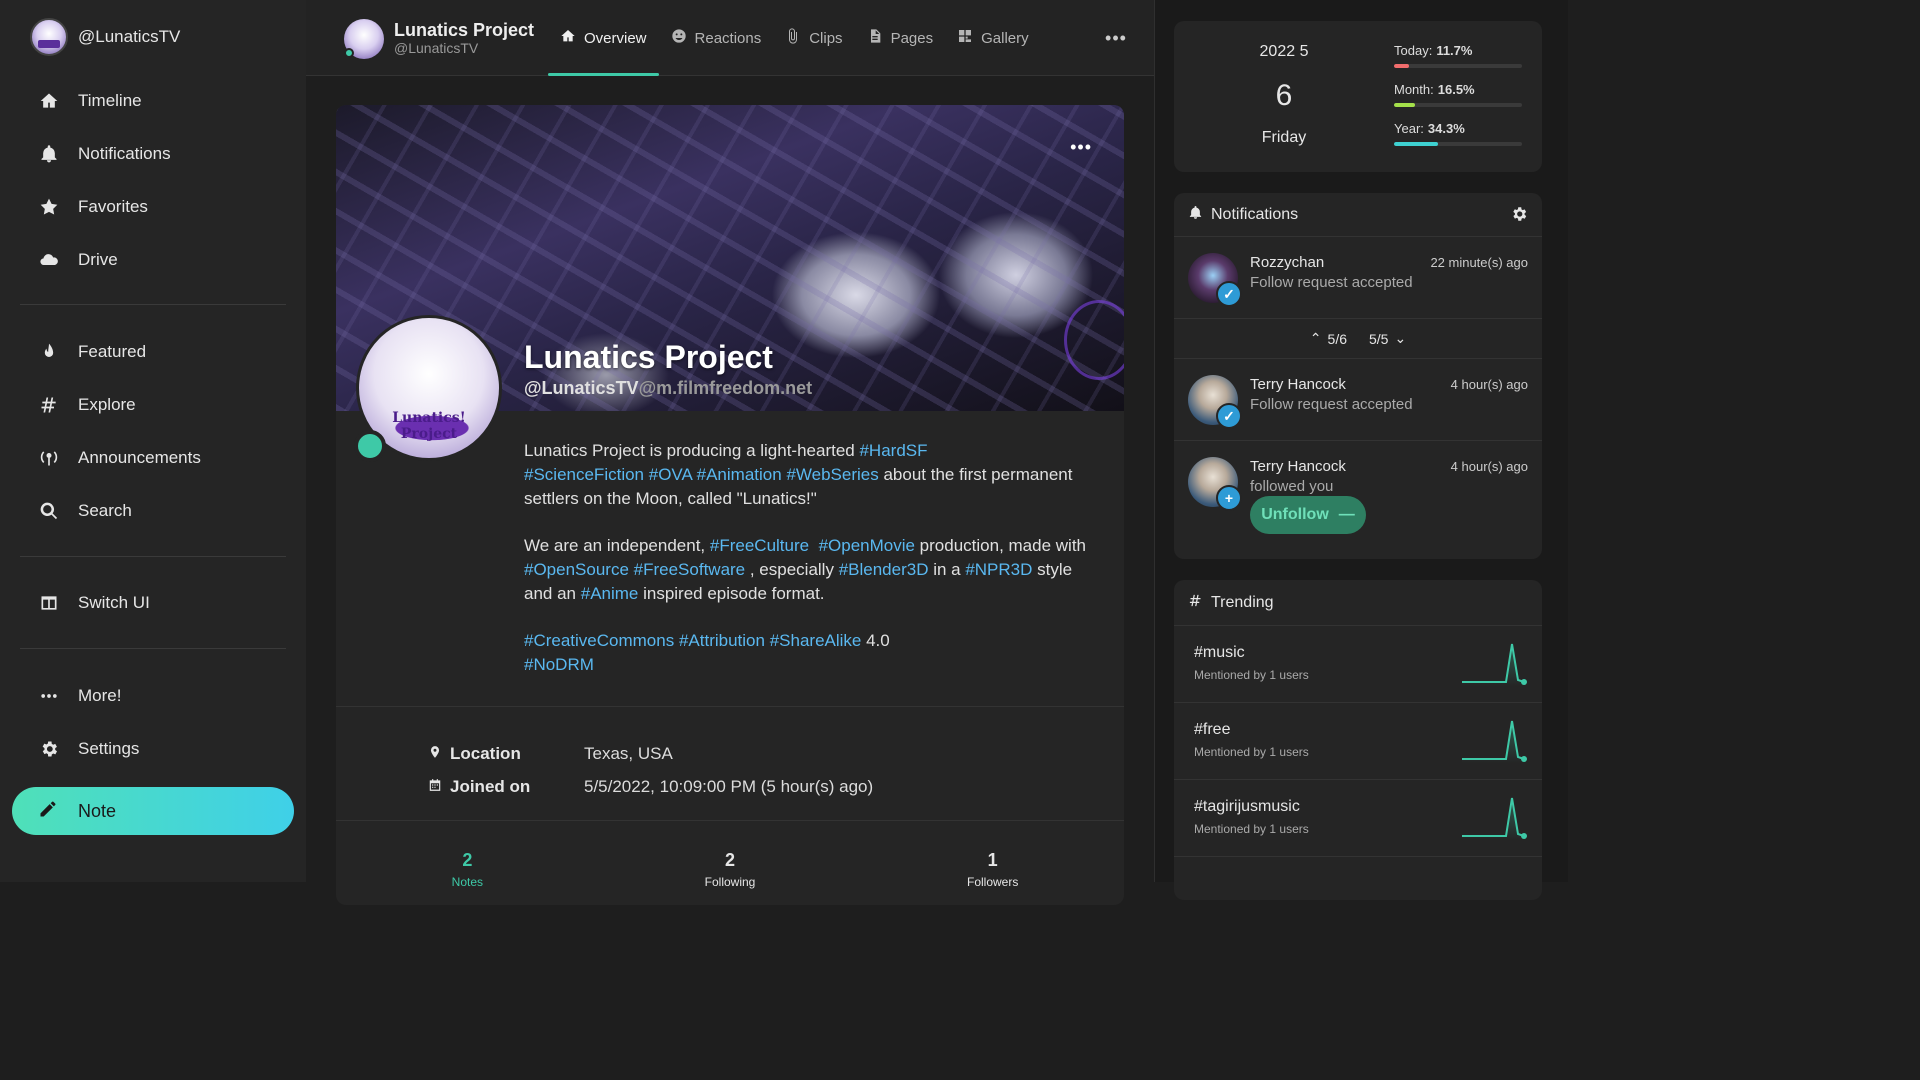 Image resolution: width=1920 pixels, height=1080 pixels. Describe the element at coordinates (1255, 214) in the screenshot. I see `widget-title: Notifications` at that location.